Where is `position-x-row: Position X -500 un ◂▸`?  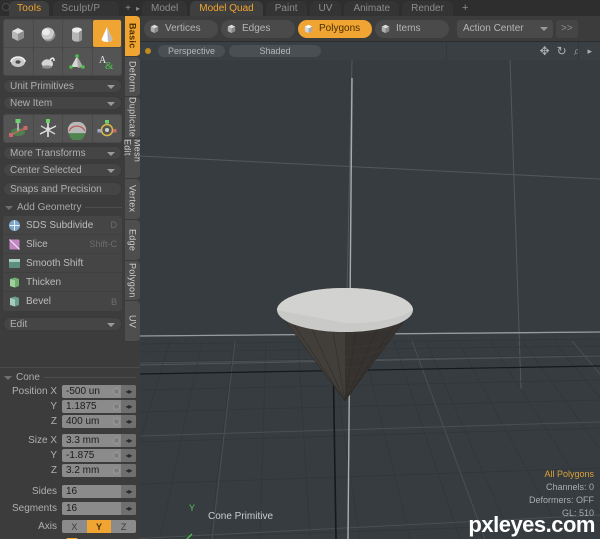 position-x-row: Position X -500 un ◂▸ is located at coordinates (70, 391).